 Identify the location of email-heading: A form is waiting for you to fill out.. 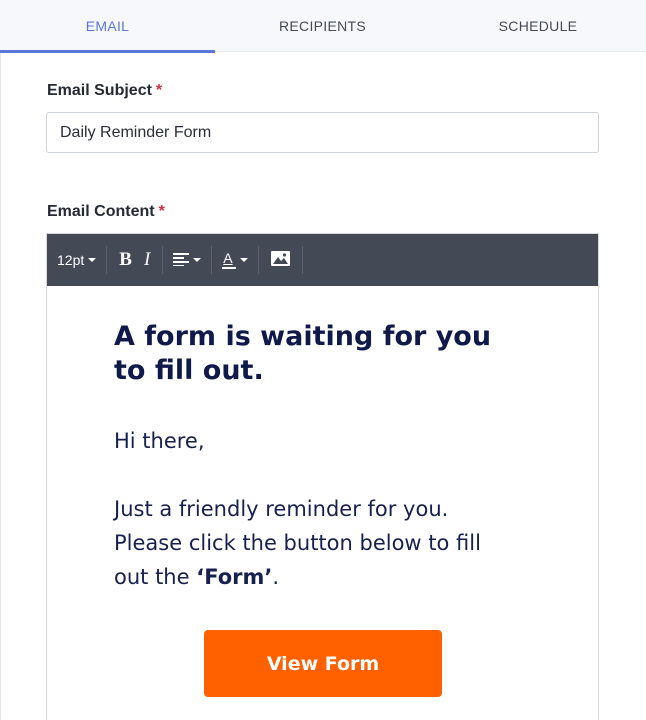
(303, 353).